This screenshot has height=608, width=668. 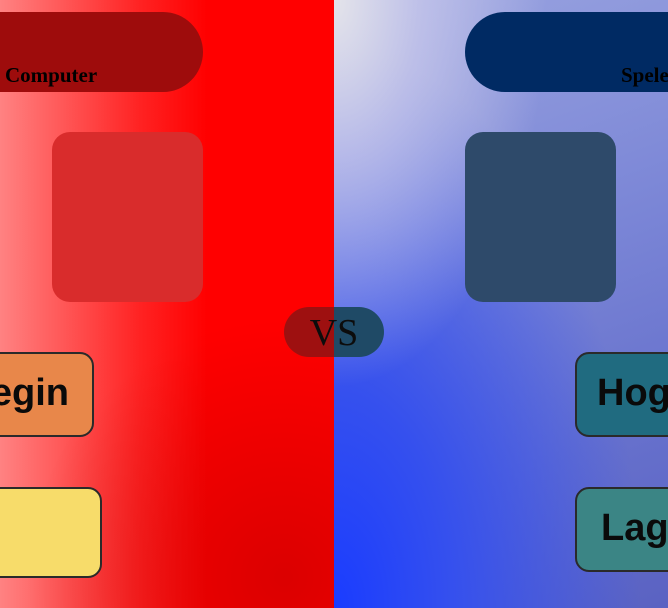 What do you see at coordinates (51, 75) in the screenshot?
I see `computer-name-label: Computer` at bounding box center [51, 75].